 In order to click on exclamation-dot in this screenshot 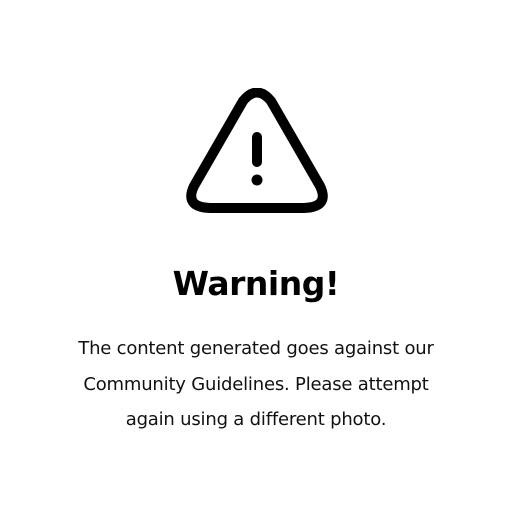, I will do `click(257, 180)`.